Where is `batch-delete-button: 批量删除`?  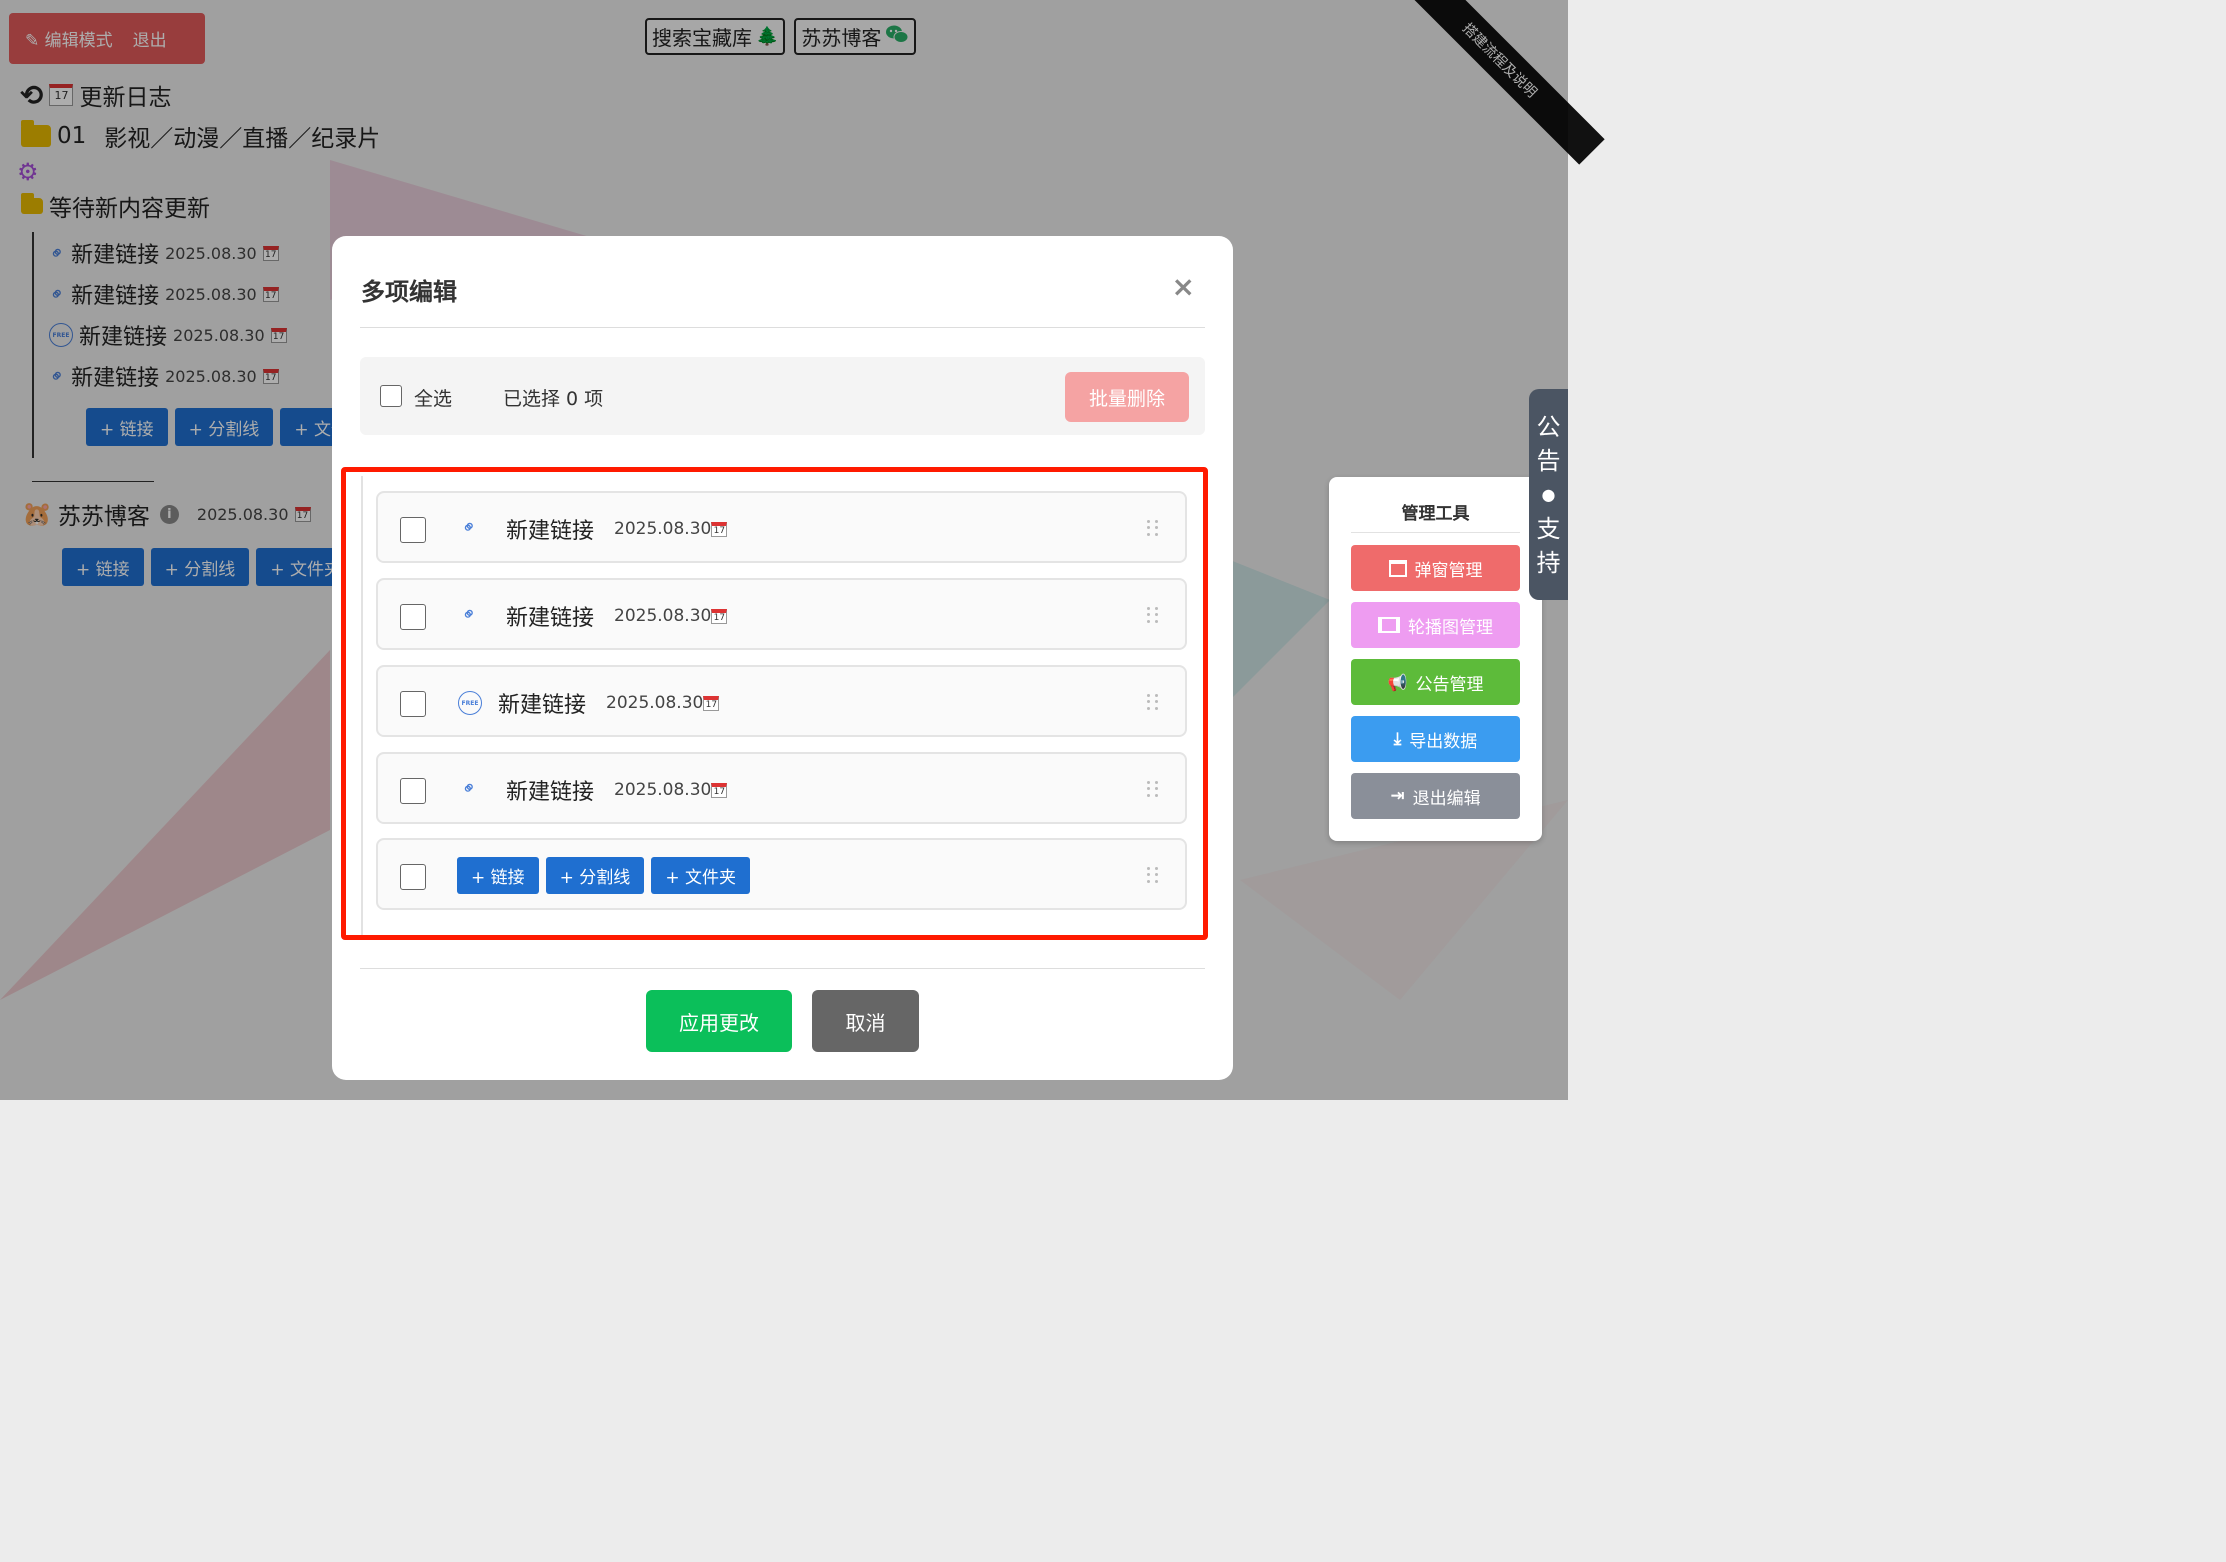
batch-delete-button: 批量删除 is located at coordinates (1127, 397).